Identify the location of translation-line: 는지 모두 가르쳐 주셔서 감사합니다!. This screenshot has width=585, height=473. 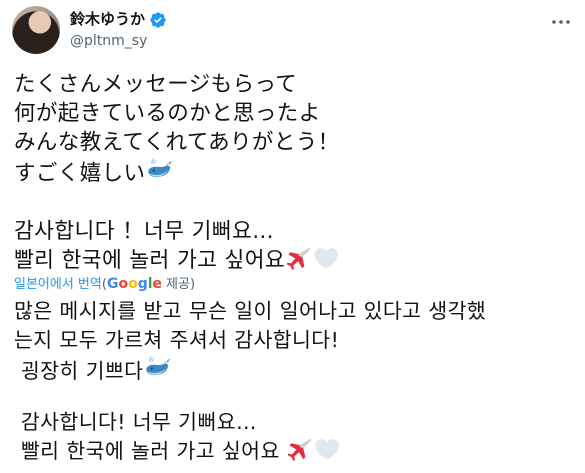
(177, 340).